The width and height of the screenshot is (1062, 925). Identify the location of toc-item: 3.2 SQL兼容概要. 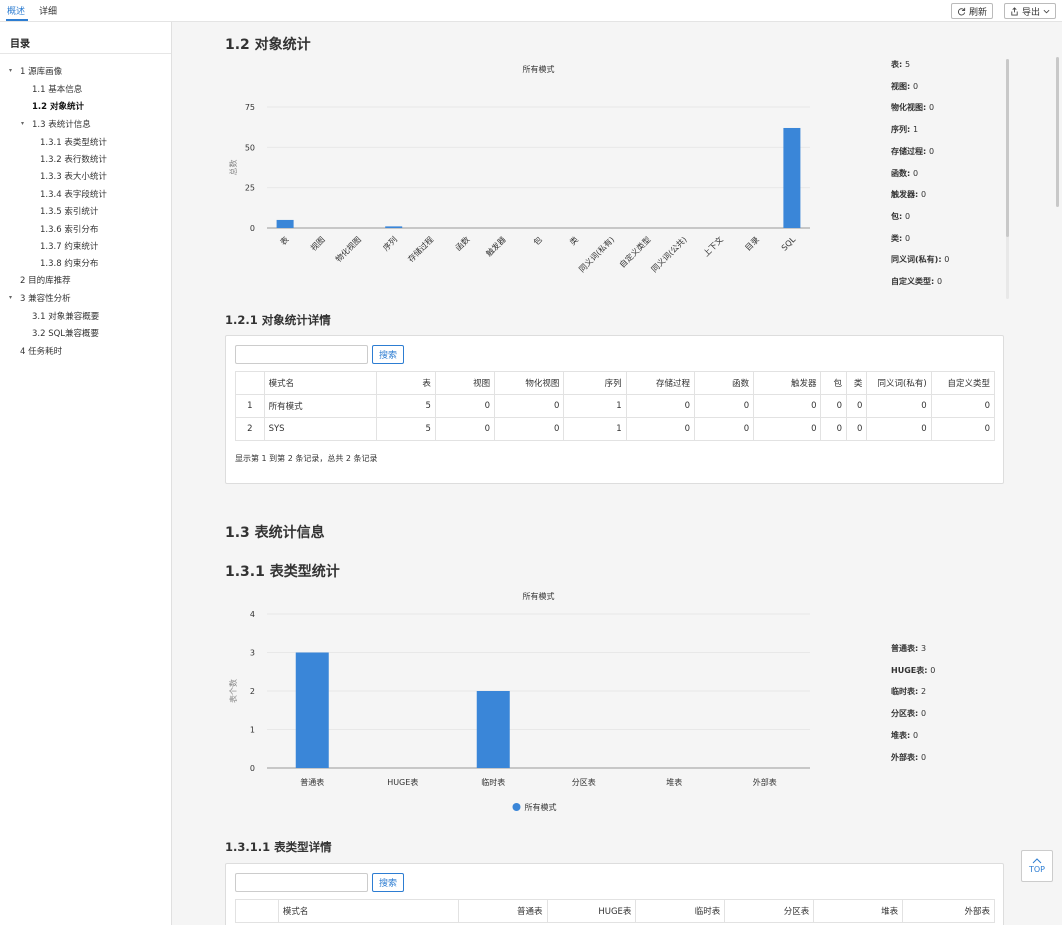
(65, 333).